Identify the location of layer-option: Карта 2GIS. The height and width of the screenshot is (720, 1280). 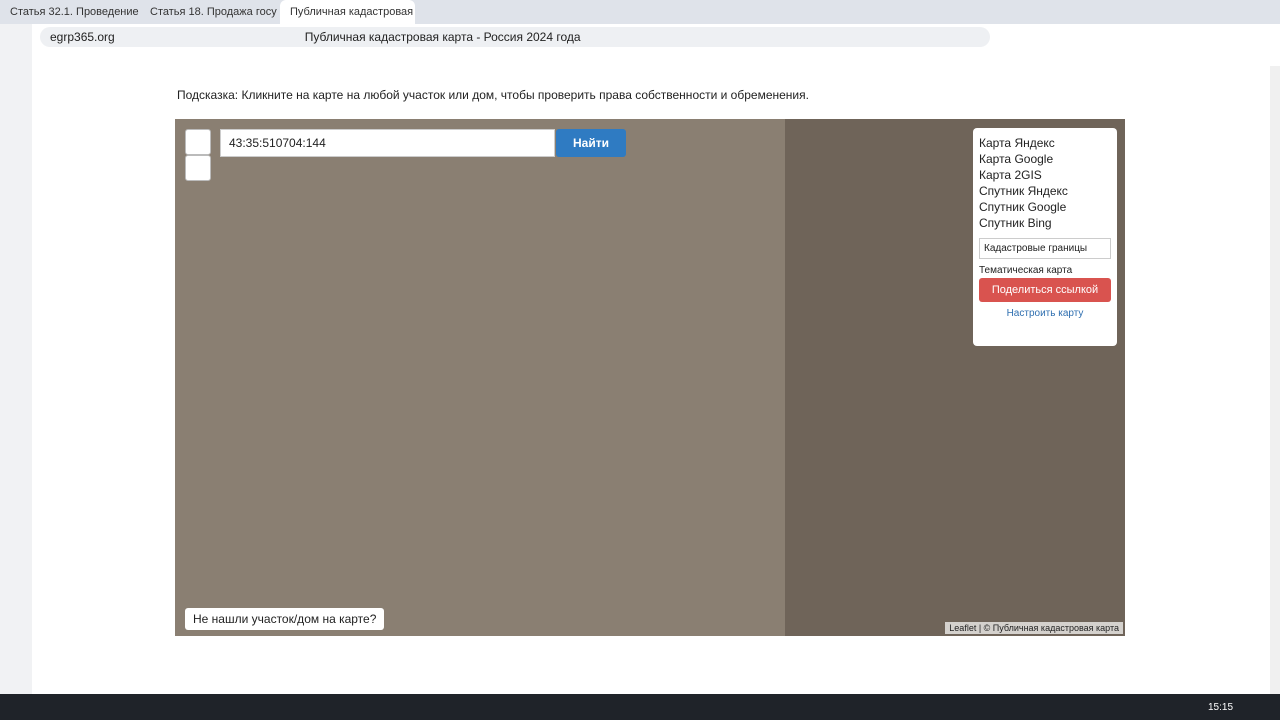
(1045, 175).